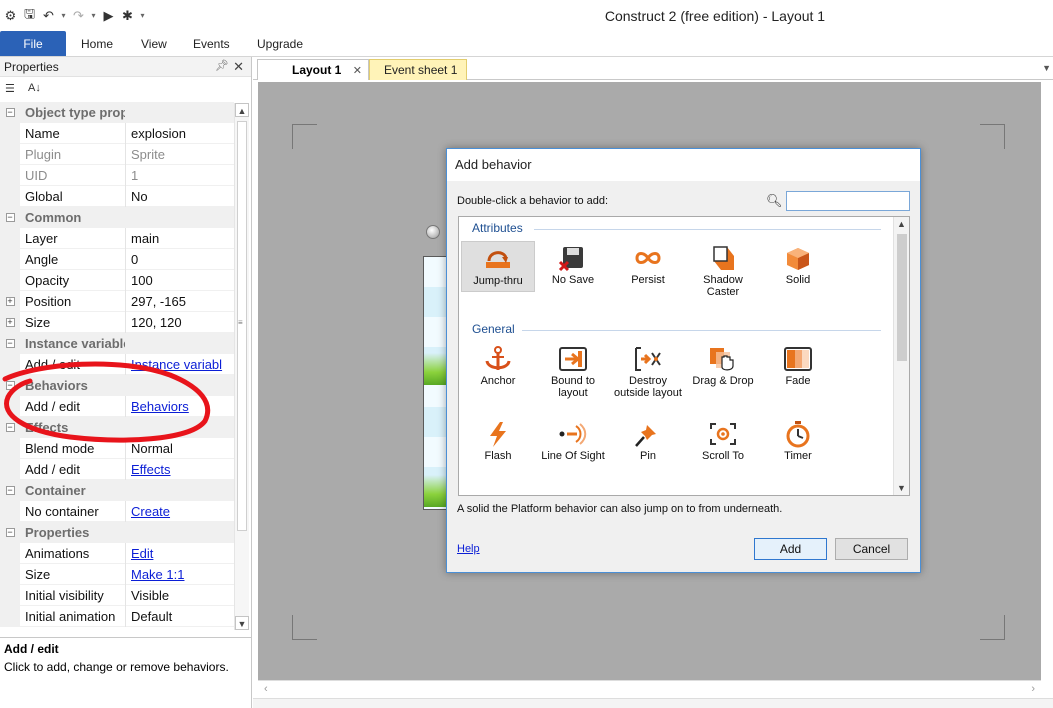 Image resolution: width=1053 pixels, height=708 pixels. Describe the element at coordinates (435, 383) in the screenshot. I see `background-sprite` at that location.